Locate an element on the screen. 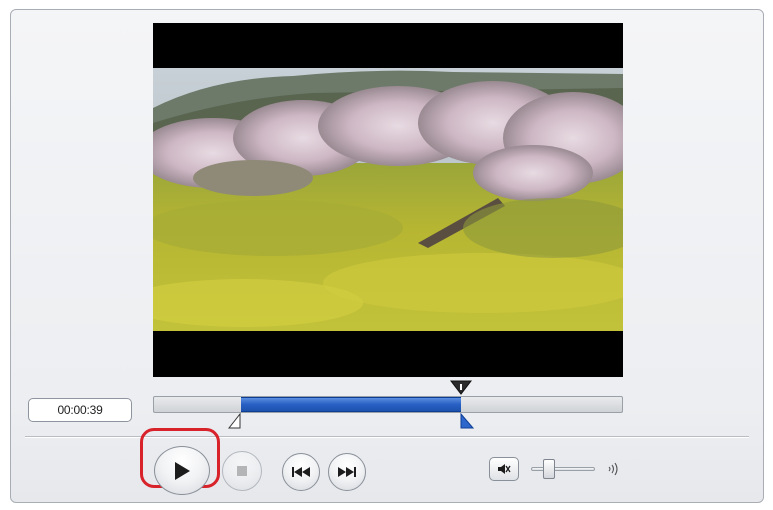  speaker-loud-icon is located at coordinates (613, 469).